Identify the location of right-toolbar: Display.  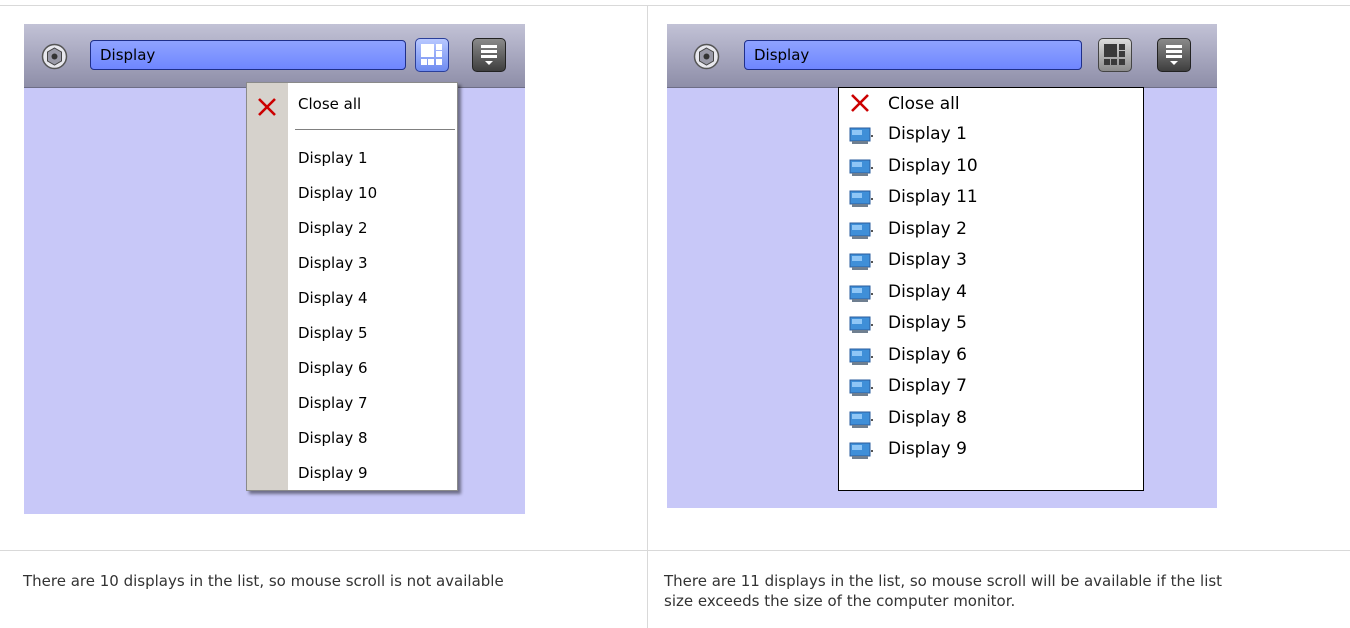
(942, 56).